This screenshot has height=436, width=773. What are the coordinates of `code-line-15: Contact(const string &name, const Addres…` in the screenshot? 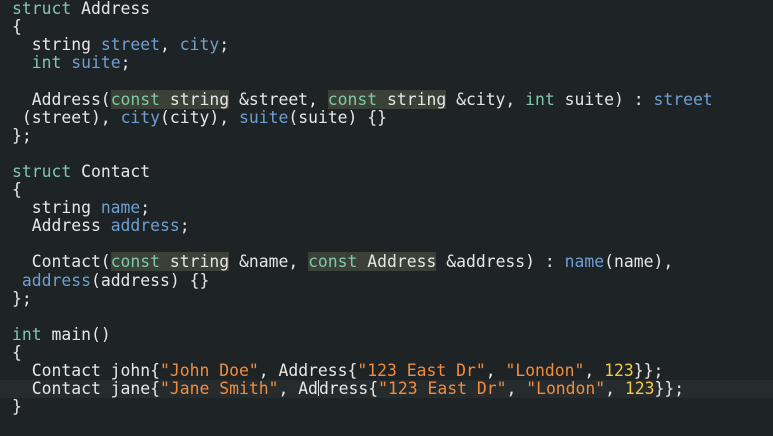 It's located at (343, 262).